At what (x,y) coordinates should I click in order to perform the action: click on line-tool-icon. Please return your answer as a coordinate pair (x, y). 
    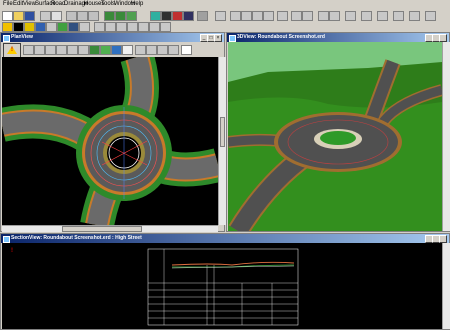
    Looking at the image, I should click on (235, 16).